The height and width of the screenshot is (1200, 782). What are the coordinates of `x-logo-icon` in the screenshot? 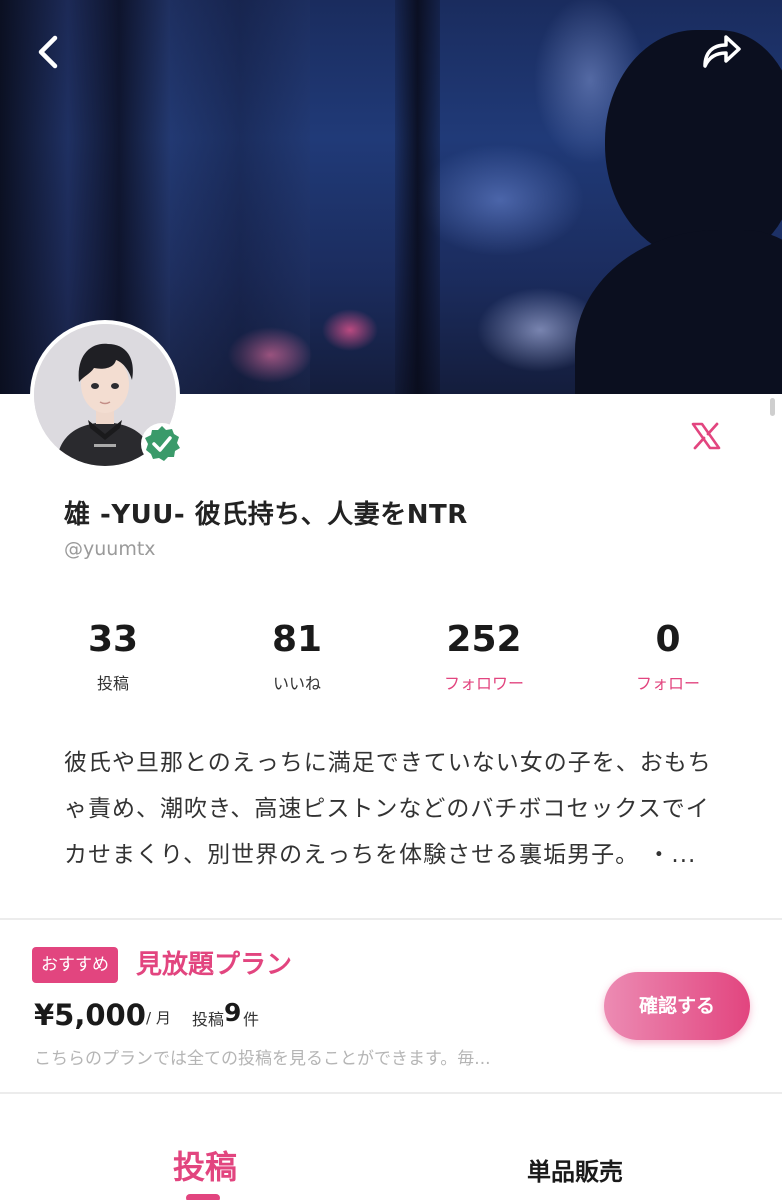 It's located at (706, 436).